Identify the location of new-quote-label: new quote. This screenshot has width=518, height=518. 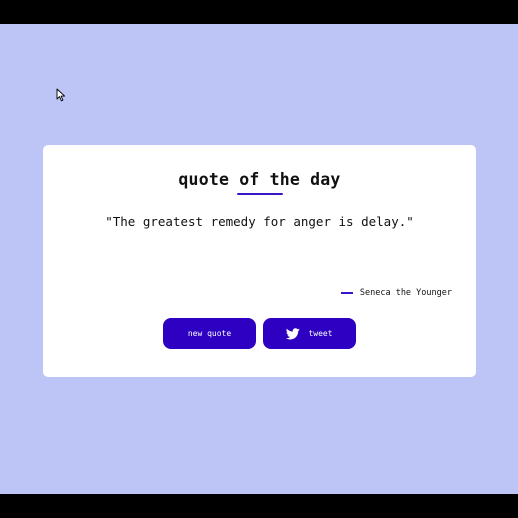
(209, 333).